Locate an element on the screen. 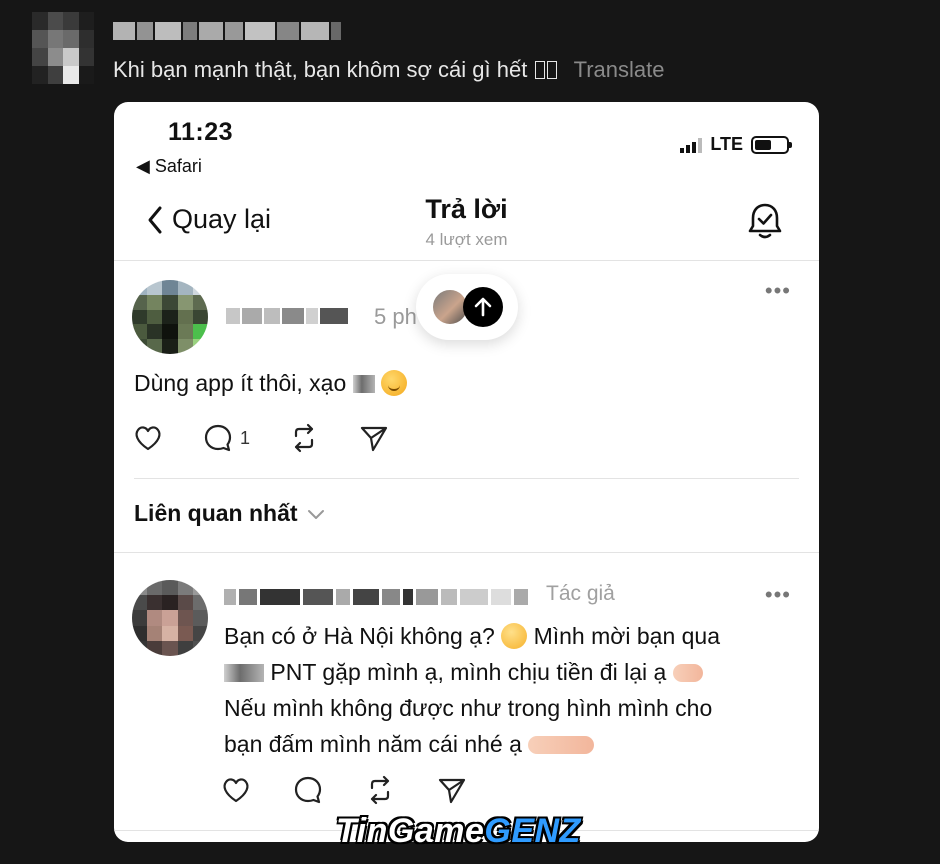 The height and width of the screenshot is (864, 940). post-username-censored is located at coordinates (296, 316).